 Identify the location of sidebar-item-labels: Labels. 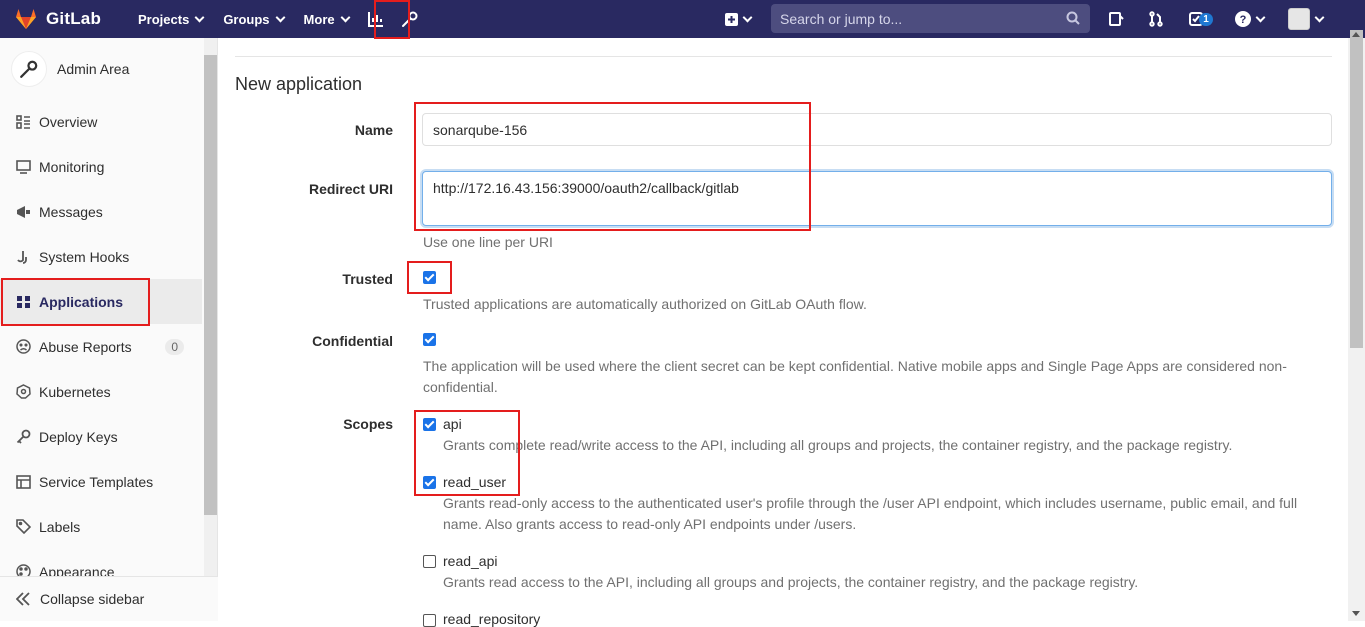
(101, 526).